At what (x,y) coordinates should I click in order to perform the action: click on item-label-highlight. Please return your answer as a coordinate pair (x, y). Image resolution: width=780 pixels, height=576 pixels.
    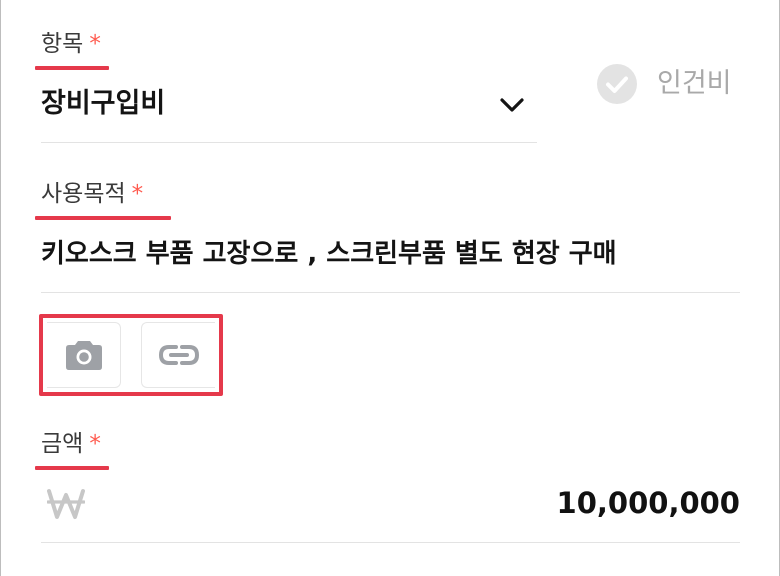
    Looking at the image, I should click on (72, 68).